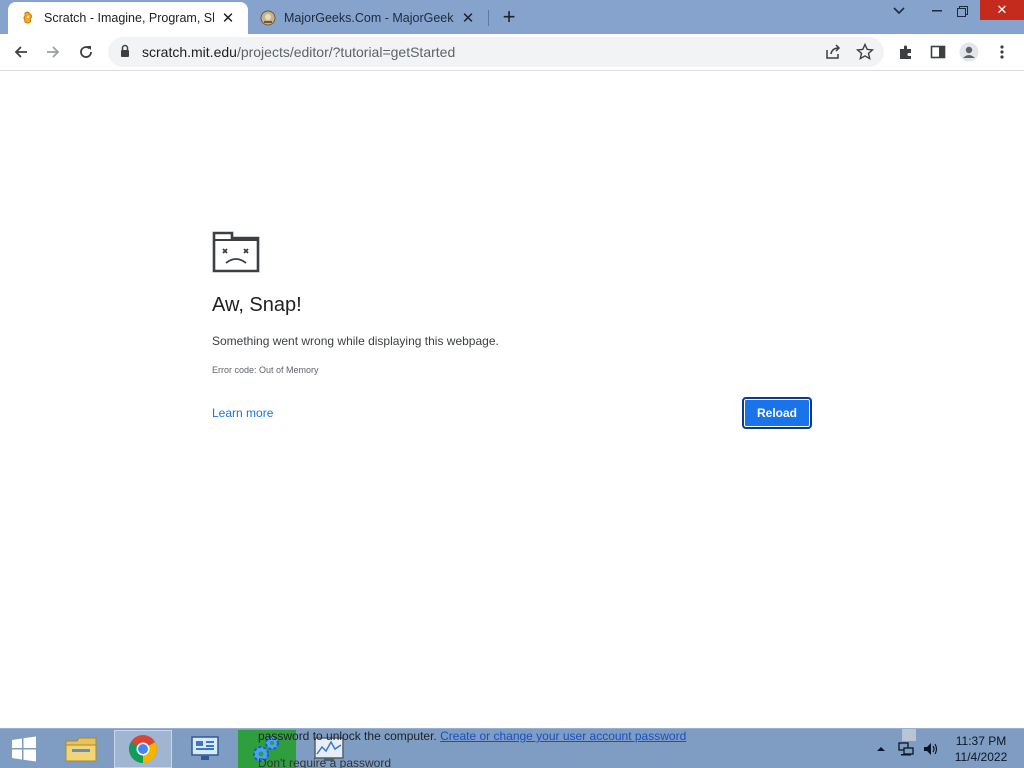  Describe the element at coordinates (962, 11) in the screenshot. I see `restore-button` at that location.